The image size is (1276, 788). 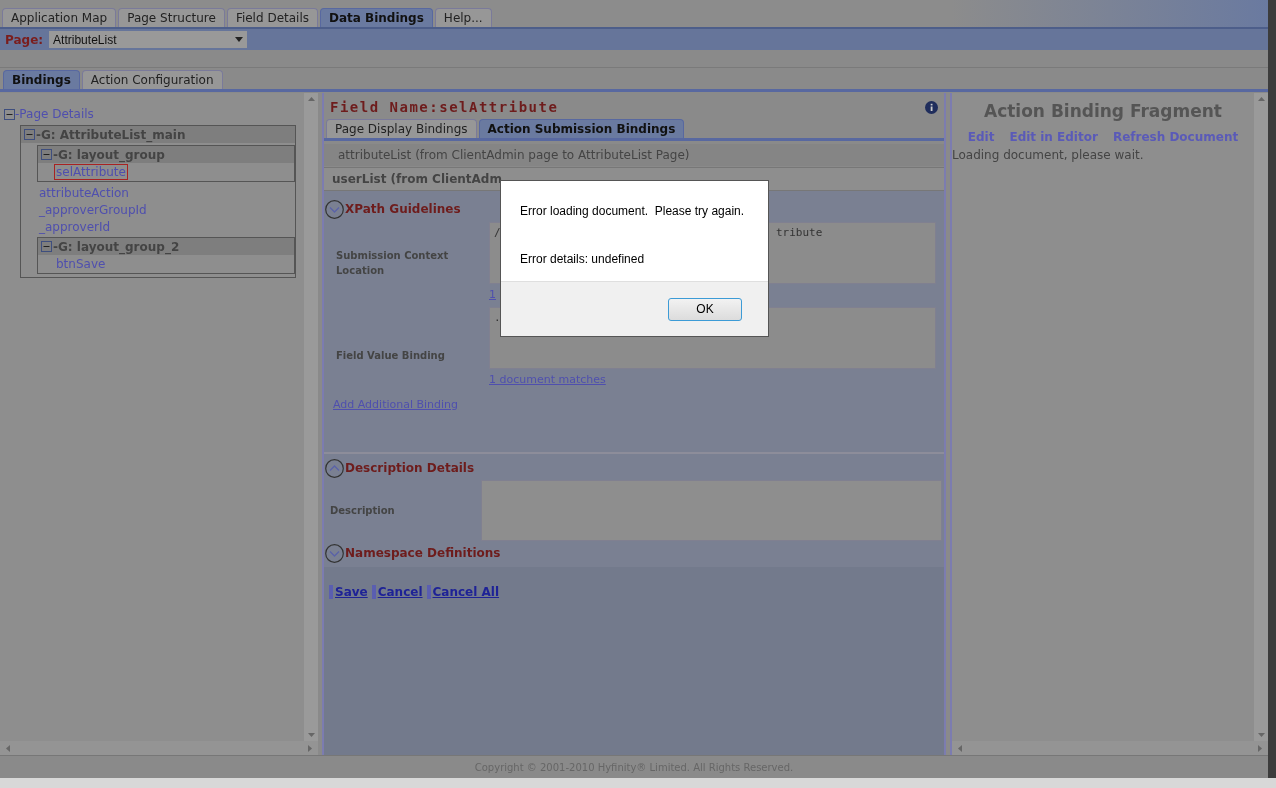 I want to click on tree-item: -Page Details, so click(x=54, y=114).